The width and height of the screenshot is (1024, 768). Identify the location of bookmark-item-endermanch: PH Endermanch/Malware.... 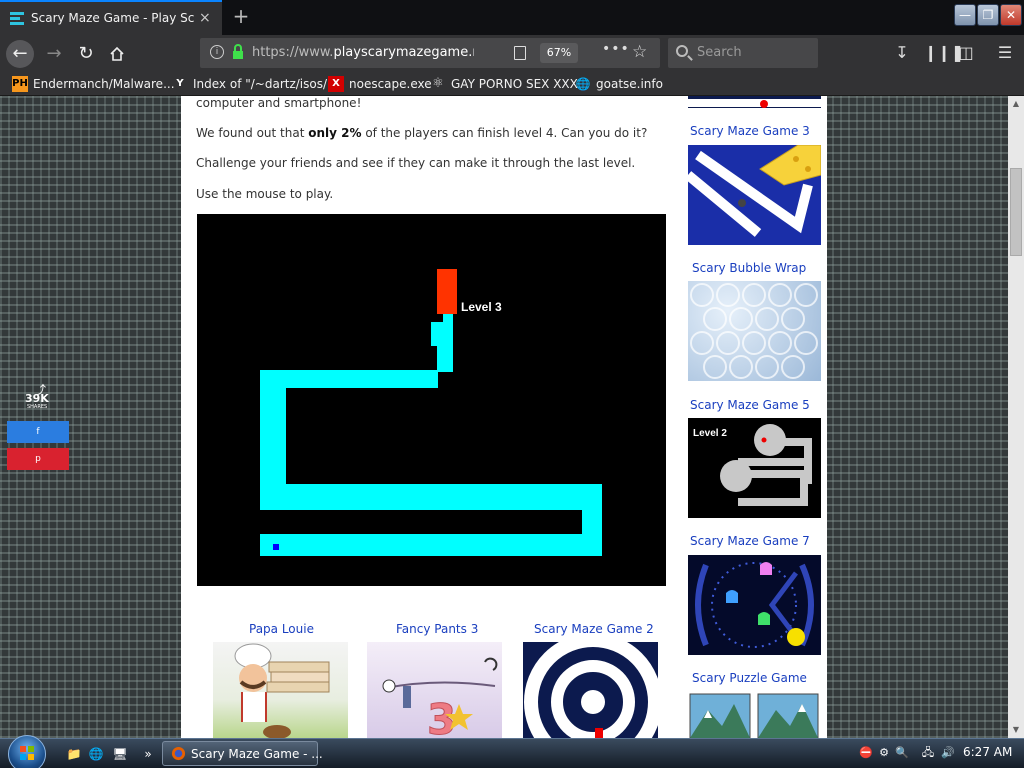
(93, 84).